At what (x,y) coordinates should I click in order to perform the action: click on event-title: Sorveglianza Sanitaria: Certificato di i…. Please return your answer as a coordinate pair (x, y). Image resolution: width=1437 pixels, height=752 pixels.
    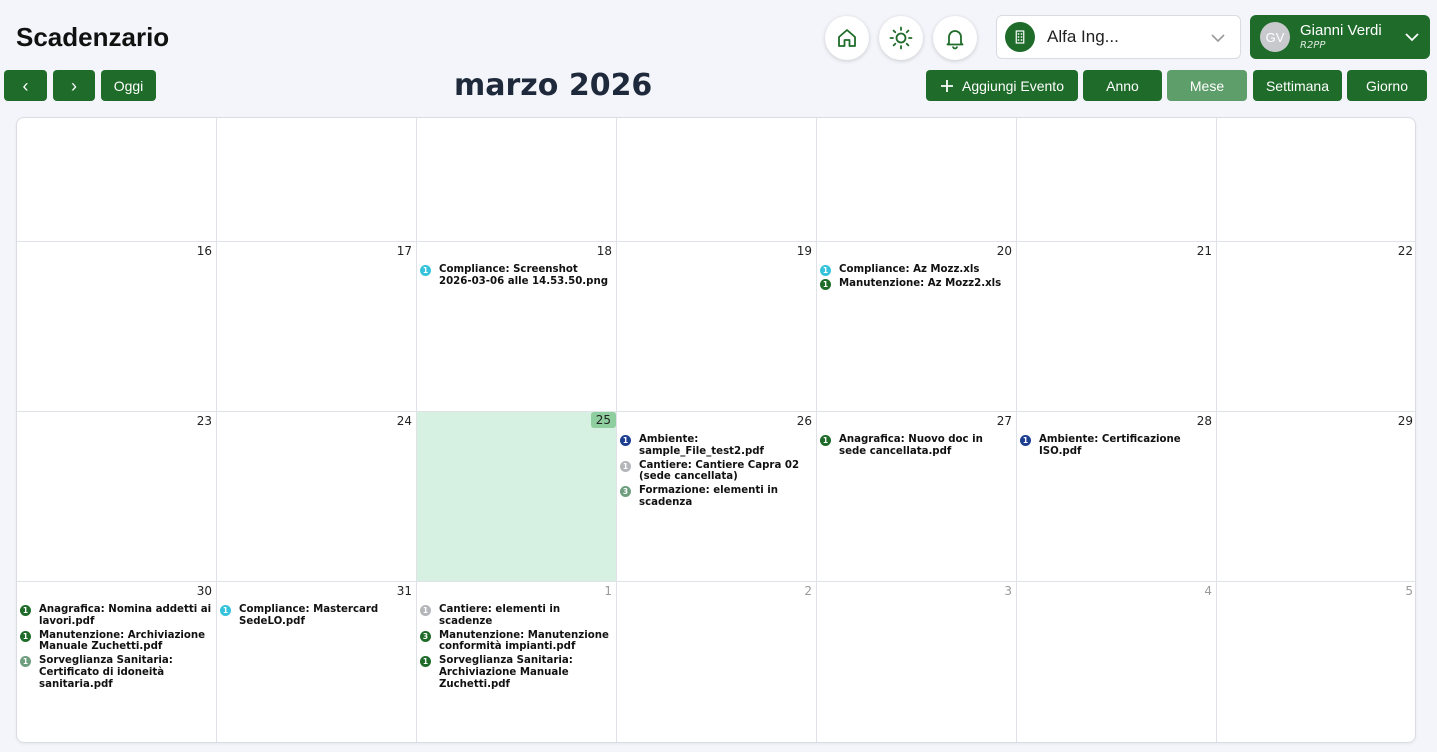
    Looking at the image, I should click on (106, 672).